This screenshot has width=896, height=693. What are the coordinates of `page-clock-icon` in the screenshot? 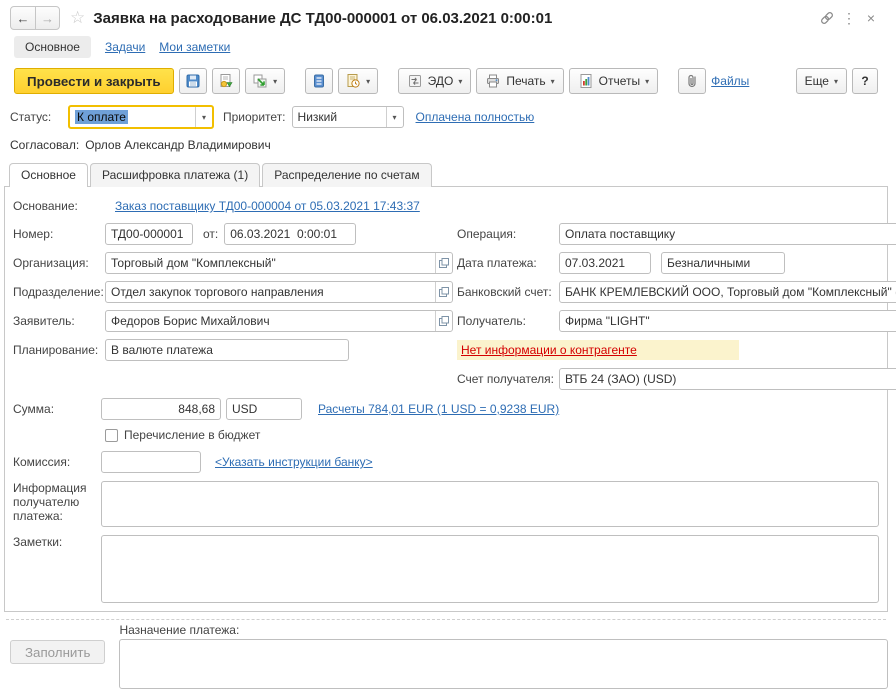 It's located at (353, 81).